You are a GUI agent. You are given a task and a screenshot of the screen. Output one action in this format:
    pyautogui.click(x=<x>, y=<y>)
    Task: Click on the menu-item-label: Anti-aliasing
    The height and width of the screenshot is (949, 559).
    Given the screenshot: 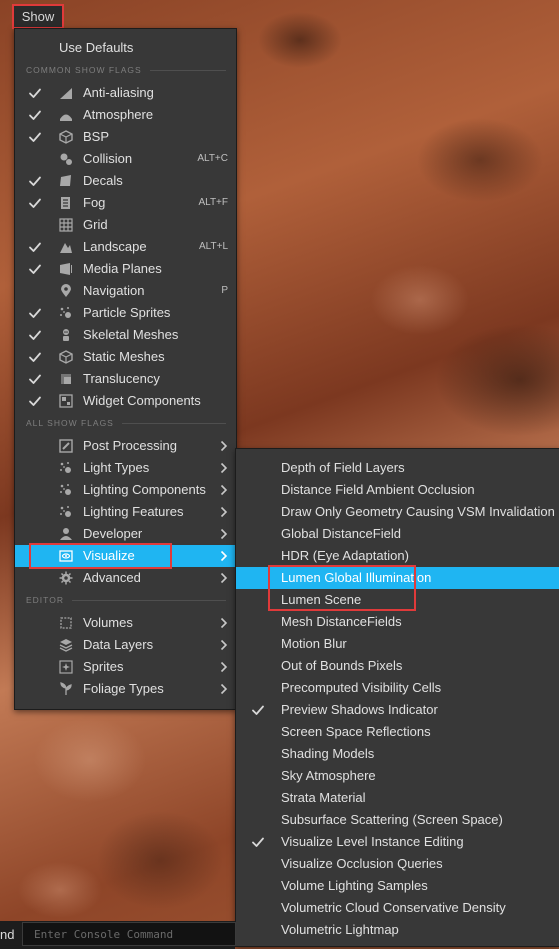 What is the action you would take?
    pyautogui.click(x=118, y=92)
    